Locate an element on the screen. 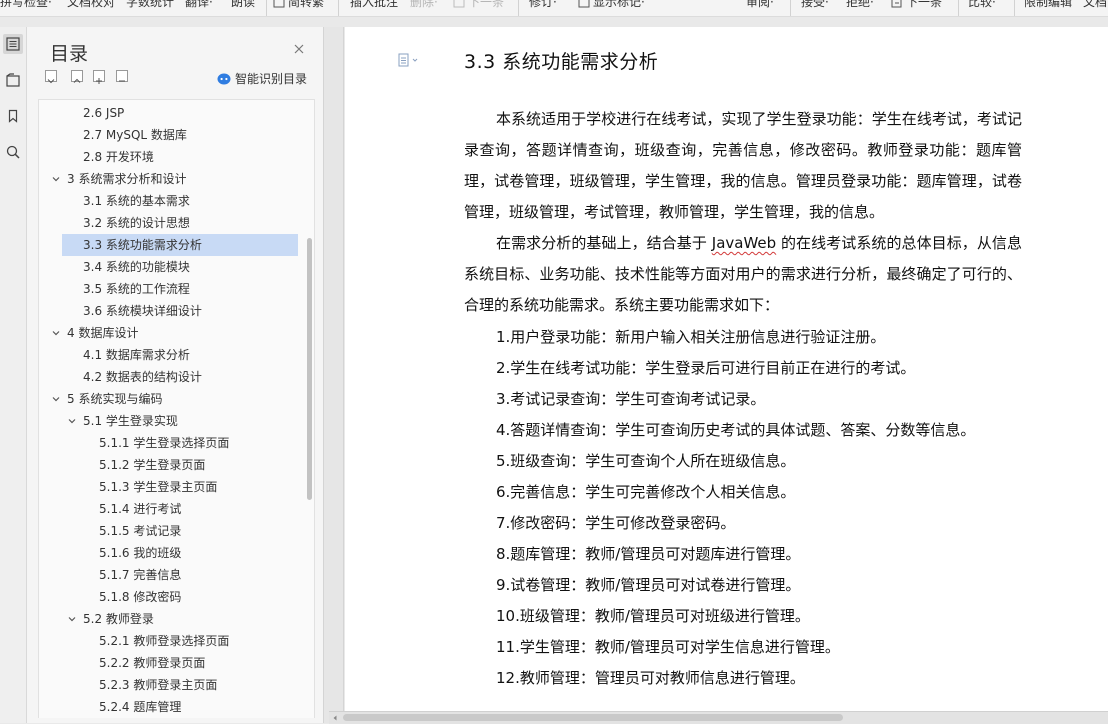 The width and height of the screenshot is (1108, 724). toc-item: 3.2 系统的设计思想 is located at coordinates (168, 223).